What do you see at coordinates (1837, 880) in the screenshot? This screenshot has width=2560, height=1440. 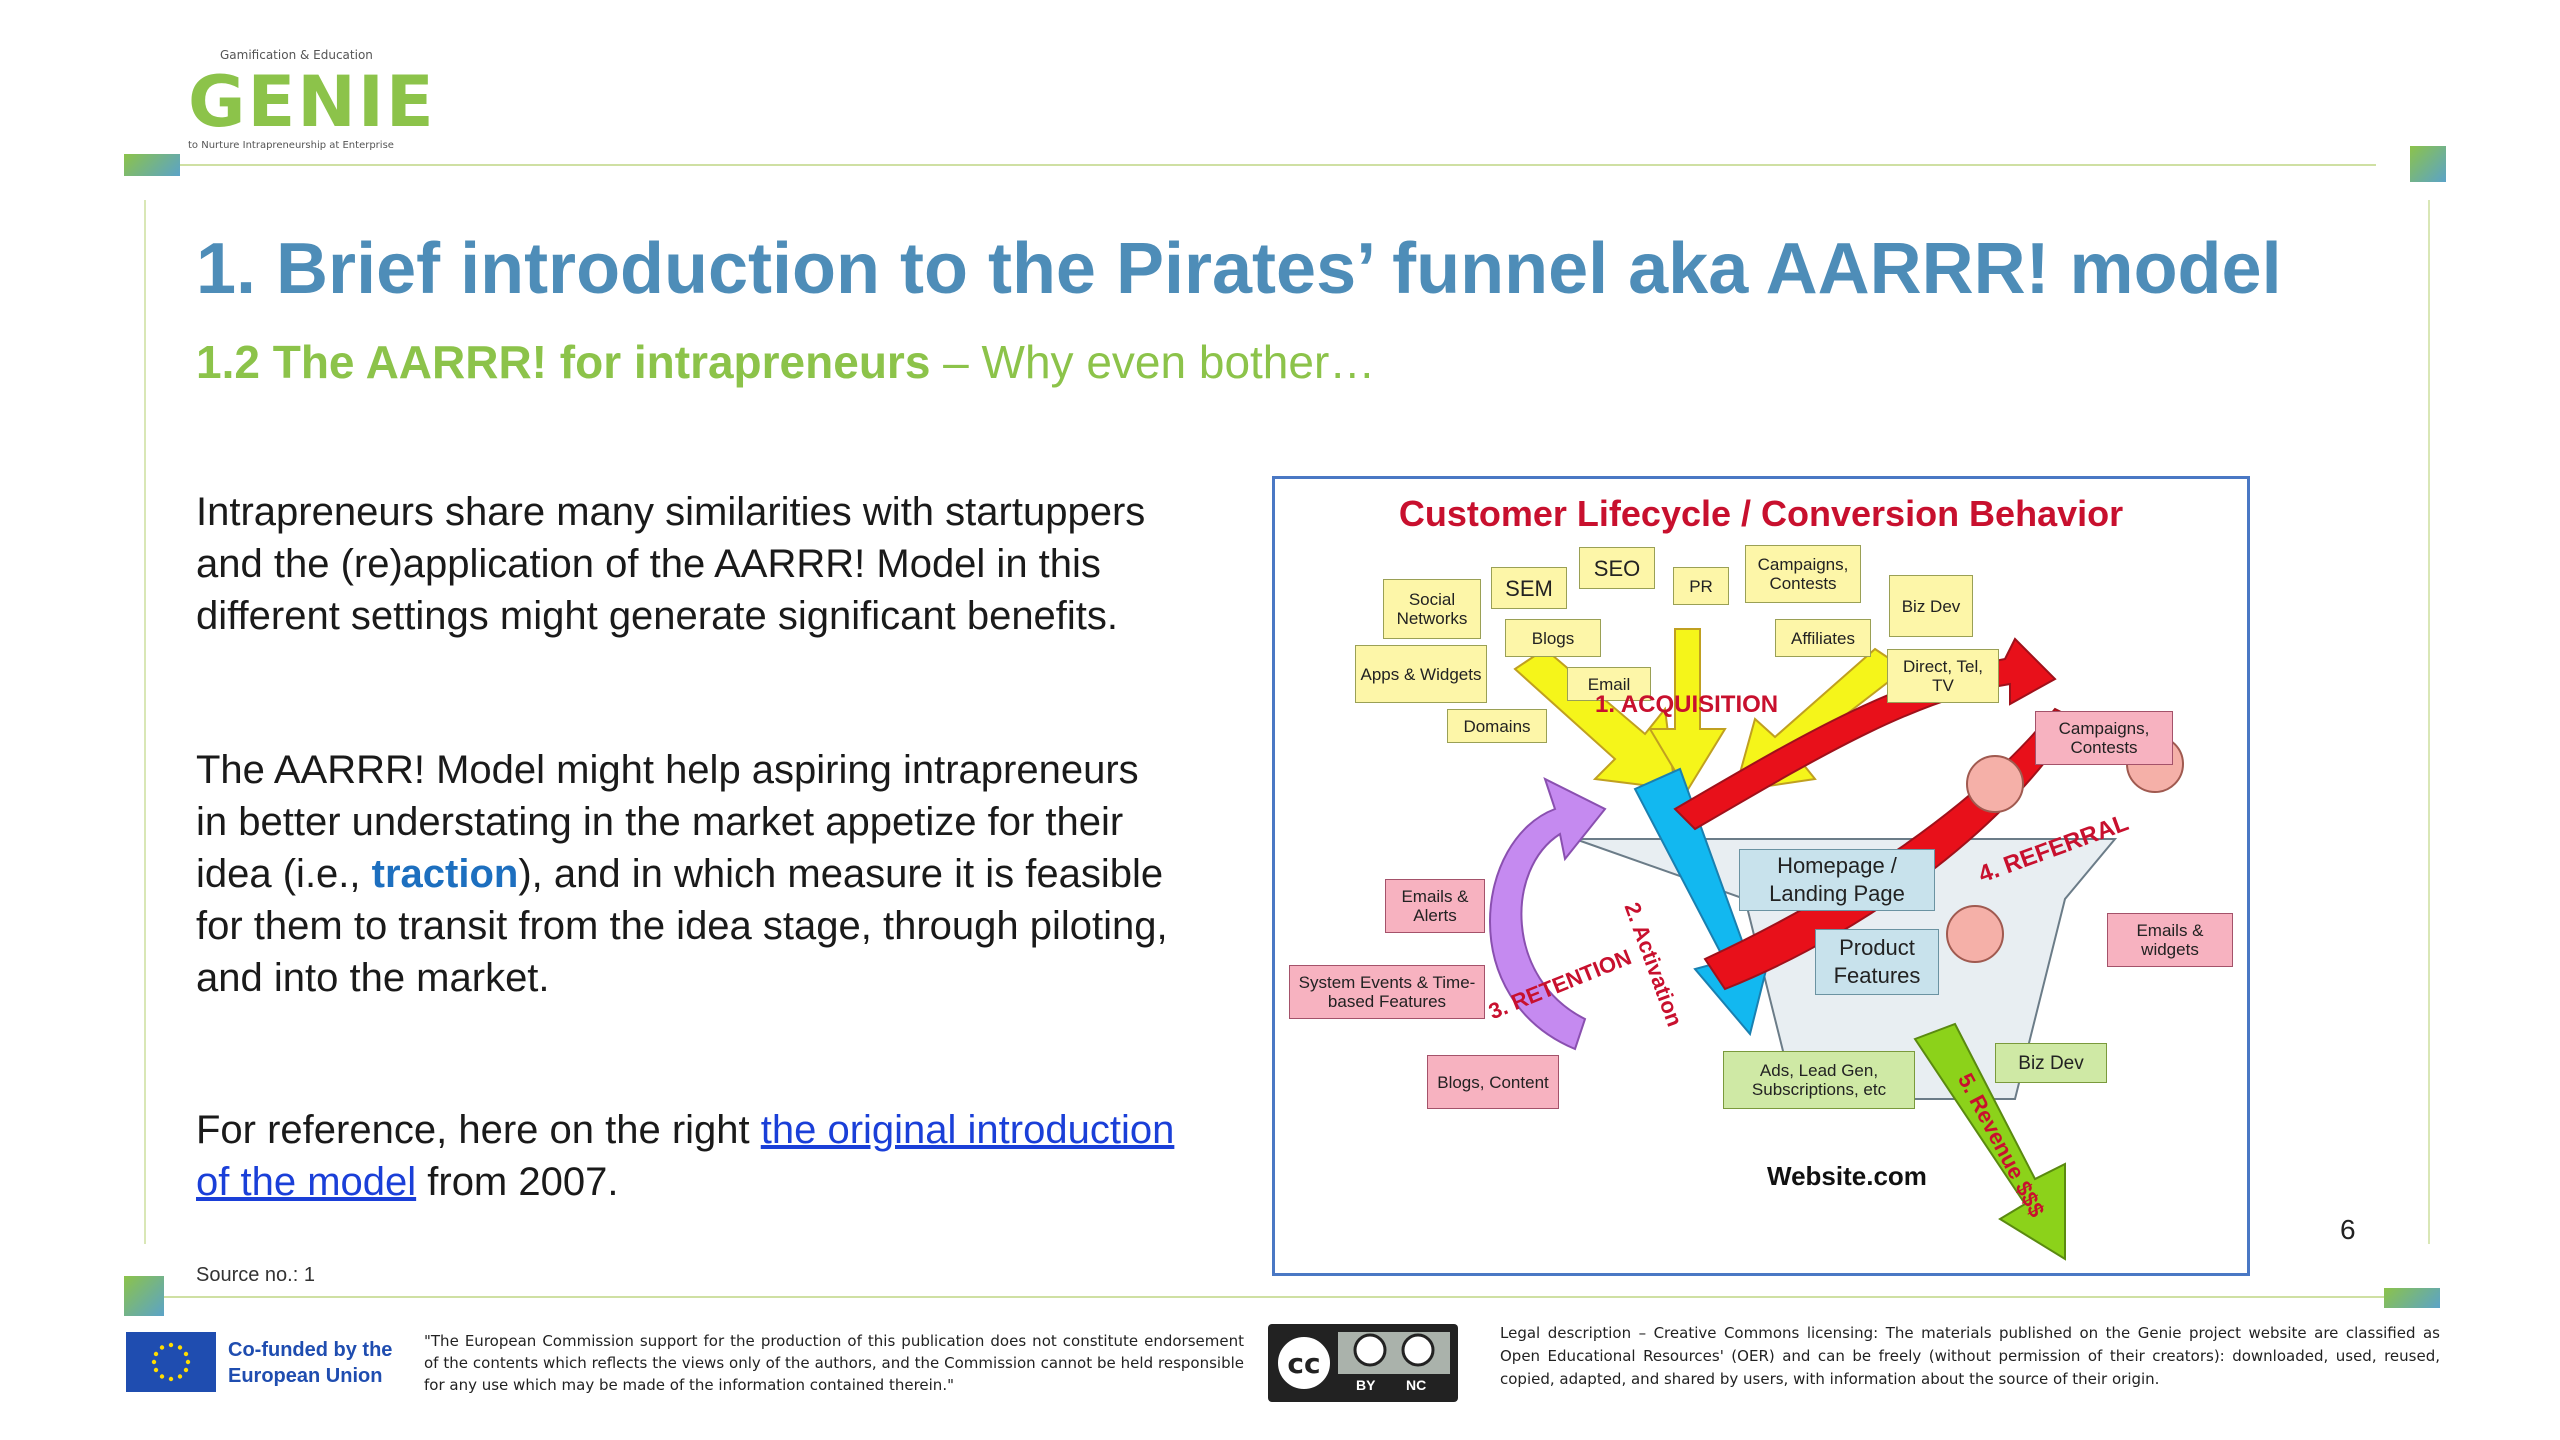 I see `tag-homepage-landing: Homepage / Landing Page` at bounding box center [1837, 880].